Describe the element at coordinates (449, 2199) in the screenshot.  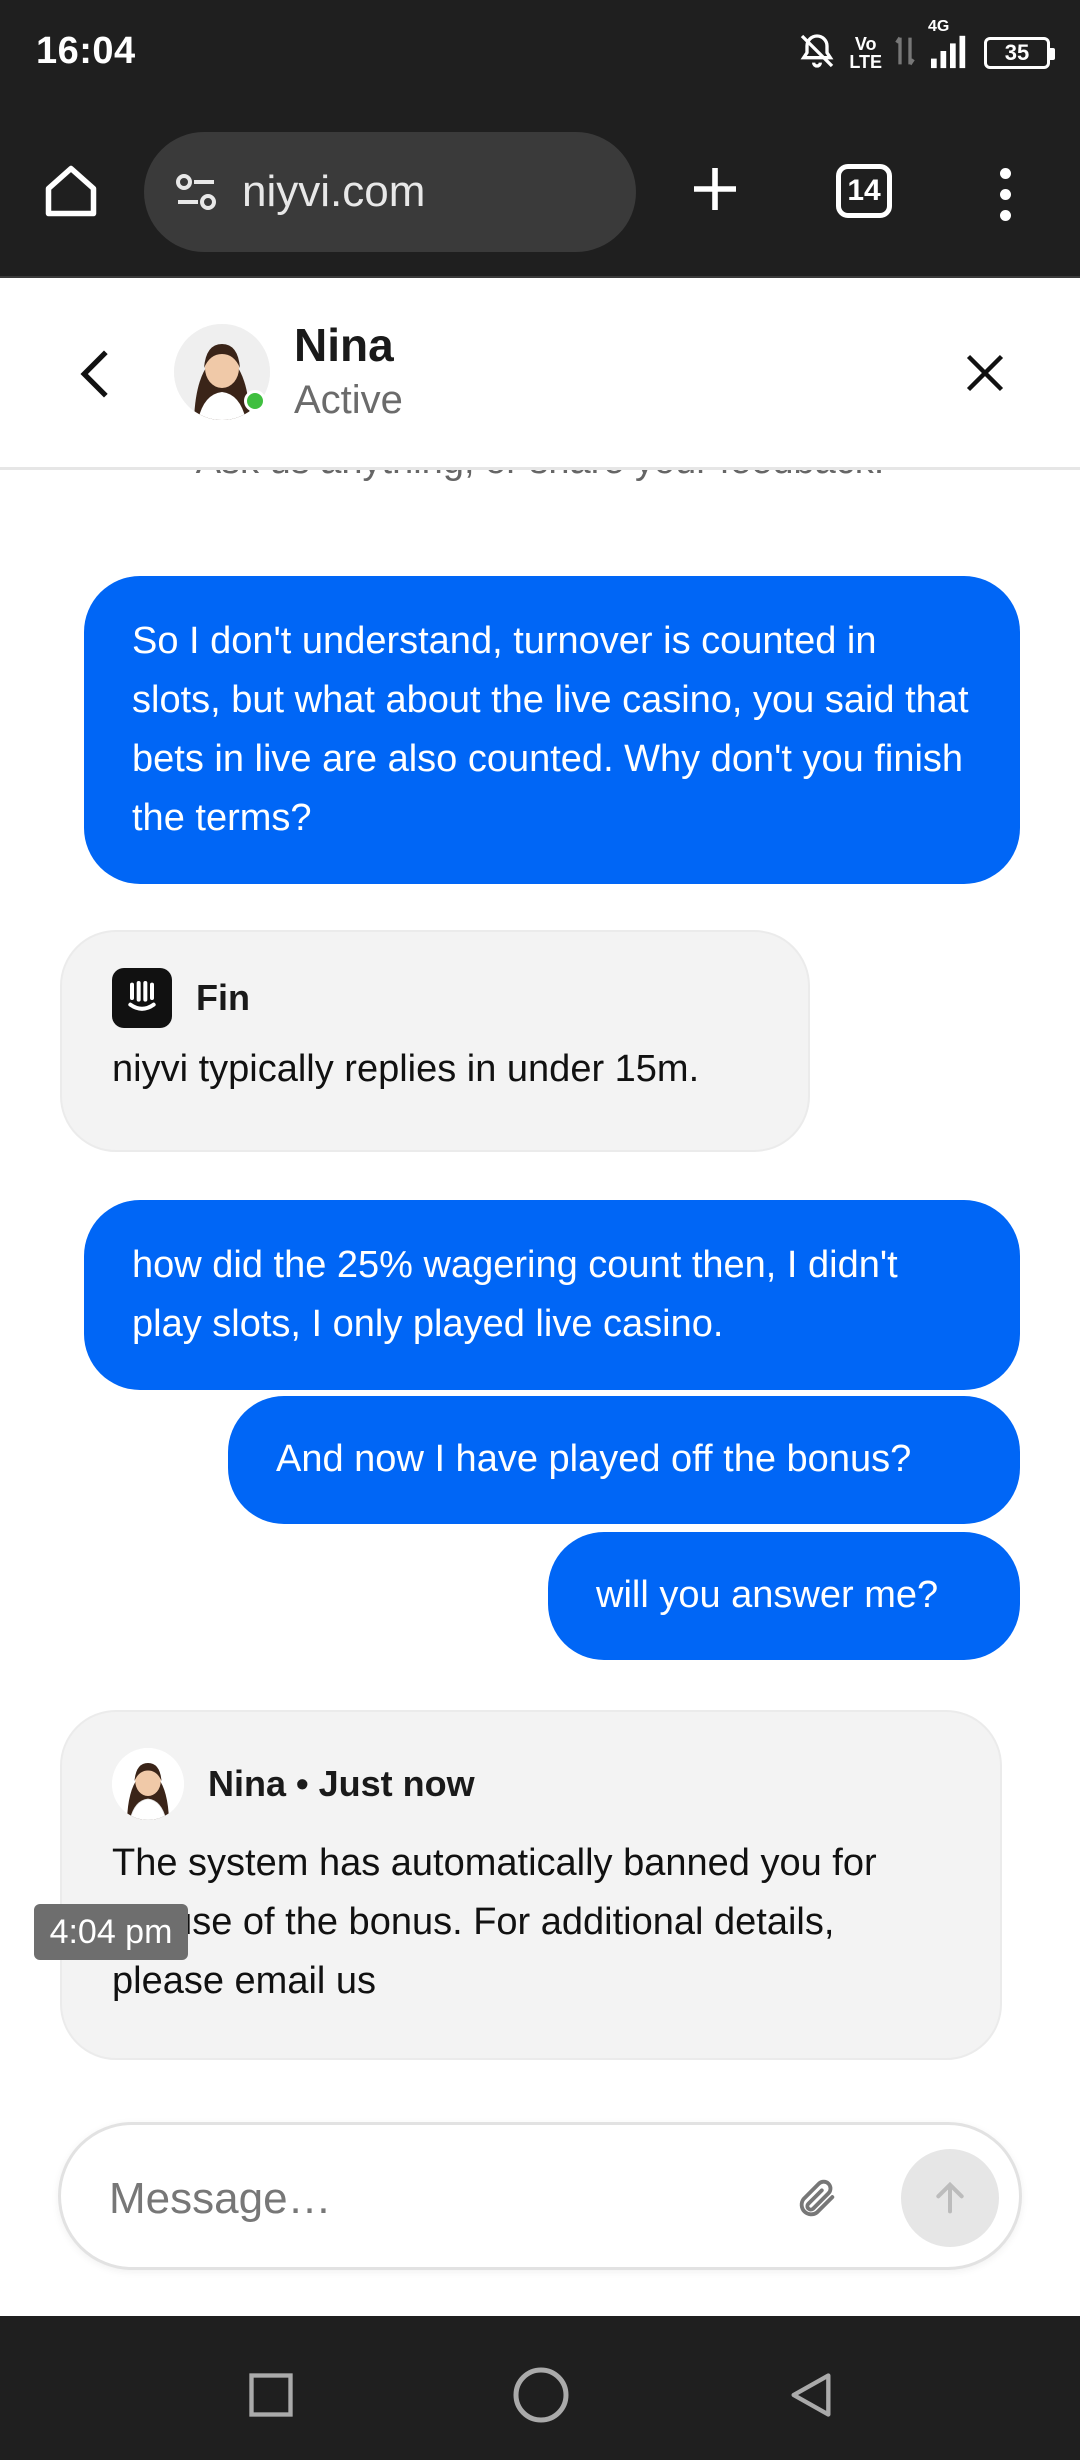
I see `message-input` at that location.